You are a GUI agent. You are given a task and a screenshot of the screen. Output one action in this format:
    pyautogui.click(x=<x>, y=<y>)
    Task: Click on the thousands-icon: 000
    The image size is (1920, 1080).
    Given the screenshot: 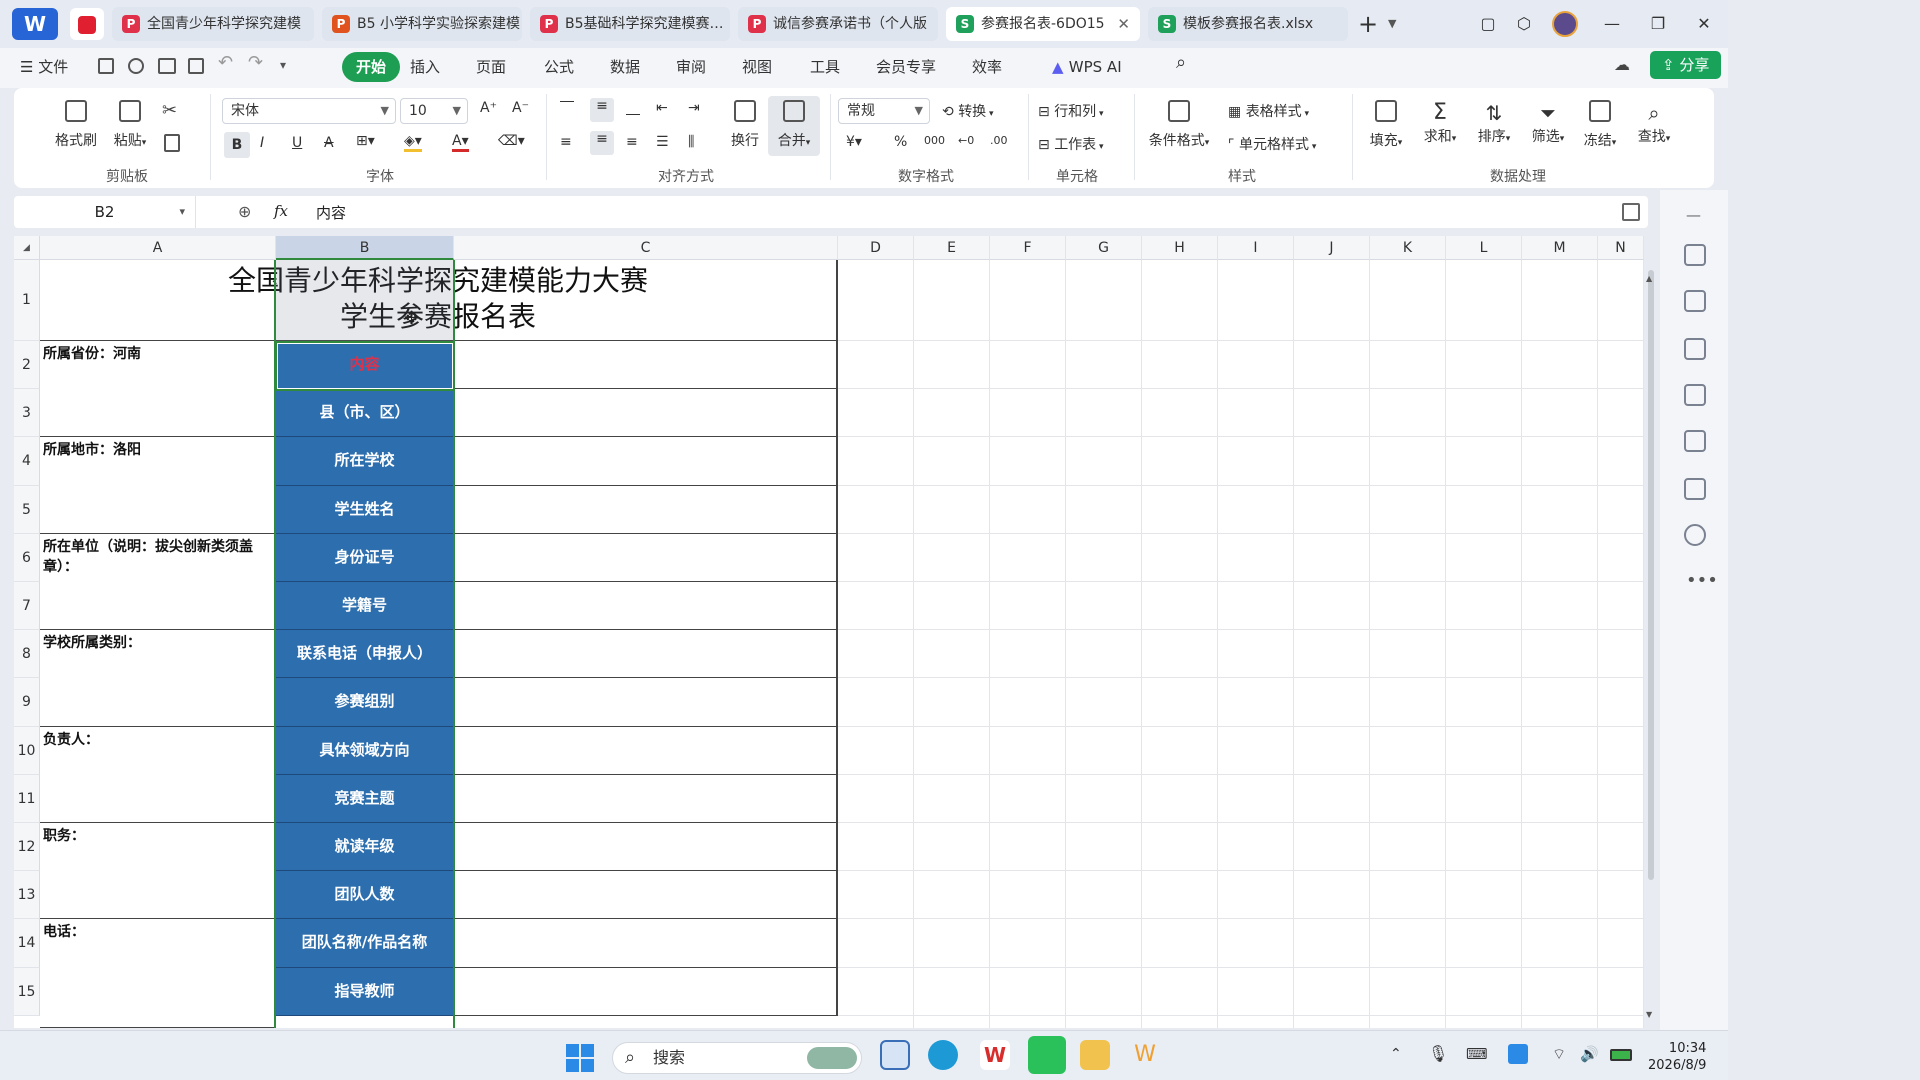 What is the action you would take?
    pyautogui.click(x=934, y=140)
    